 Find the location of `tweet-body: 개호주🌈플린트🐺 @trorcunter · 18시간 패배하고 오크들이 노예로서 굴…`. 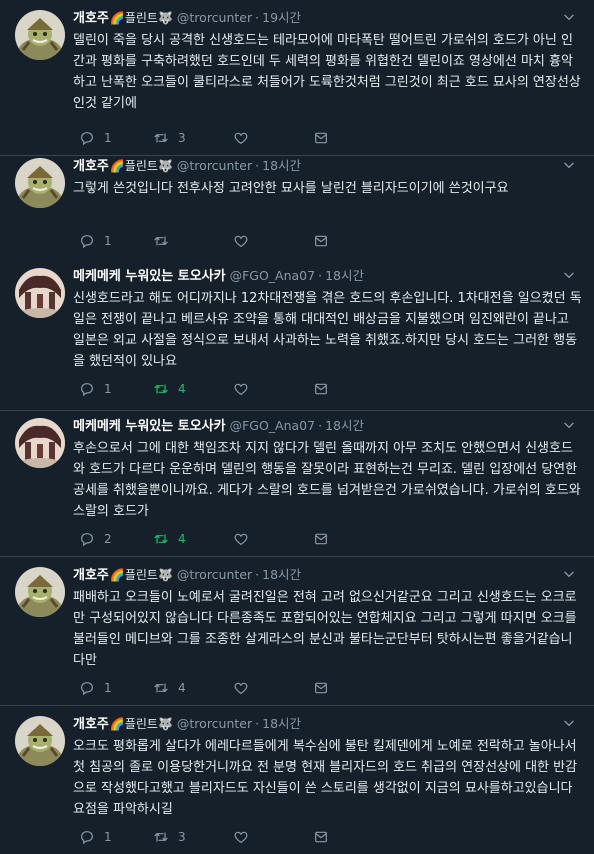

tweet-body: 개호주🌈플린트🐺 @trorcunter · 18시간 패배하고 오크들이 노예로서 굴… is located at coordinates (328, 618).